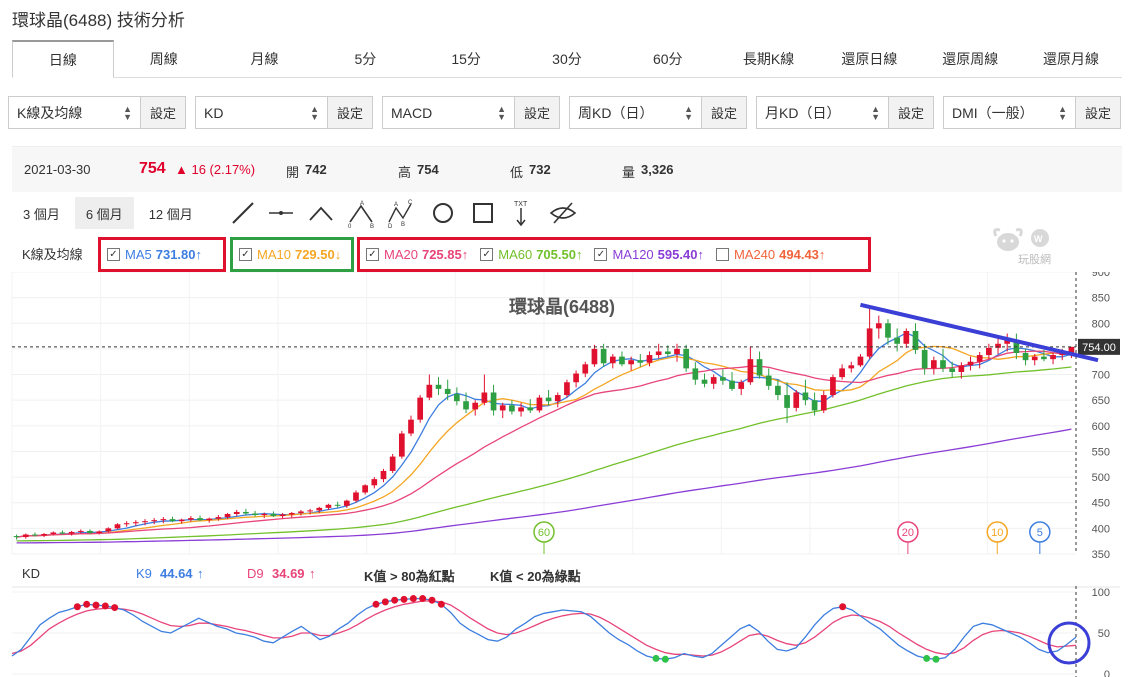 The image size is (1135, 677). Describe the element at coordinates (401, 213) in the screenshot. I see `abcd-pattern-icon: A B C D` at that location.